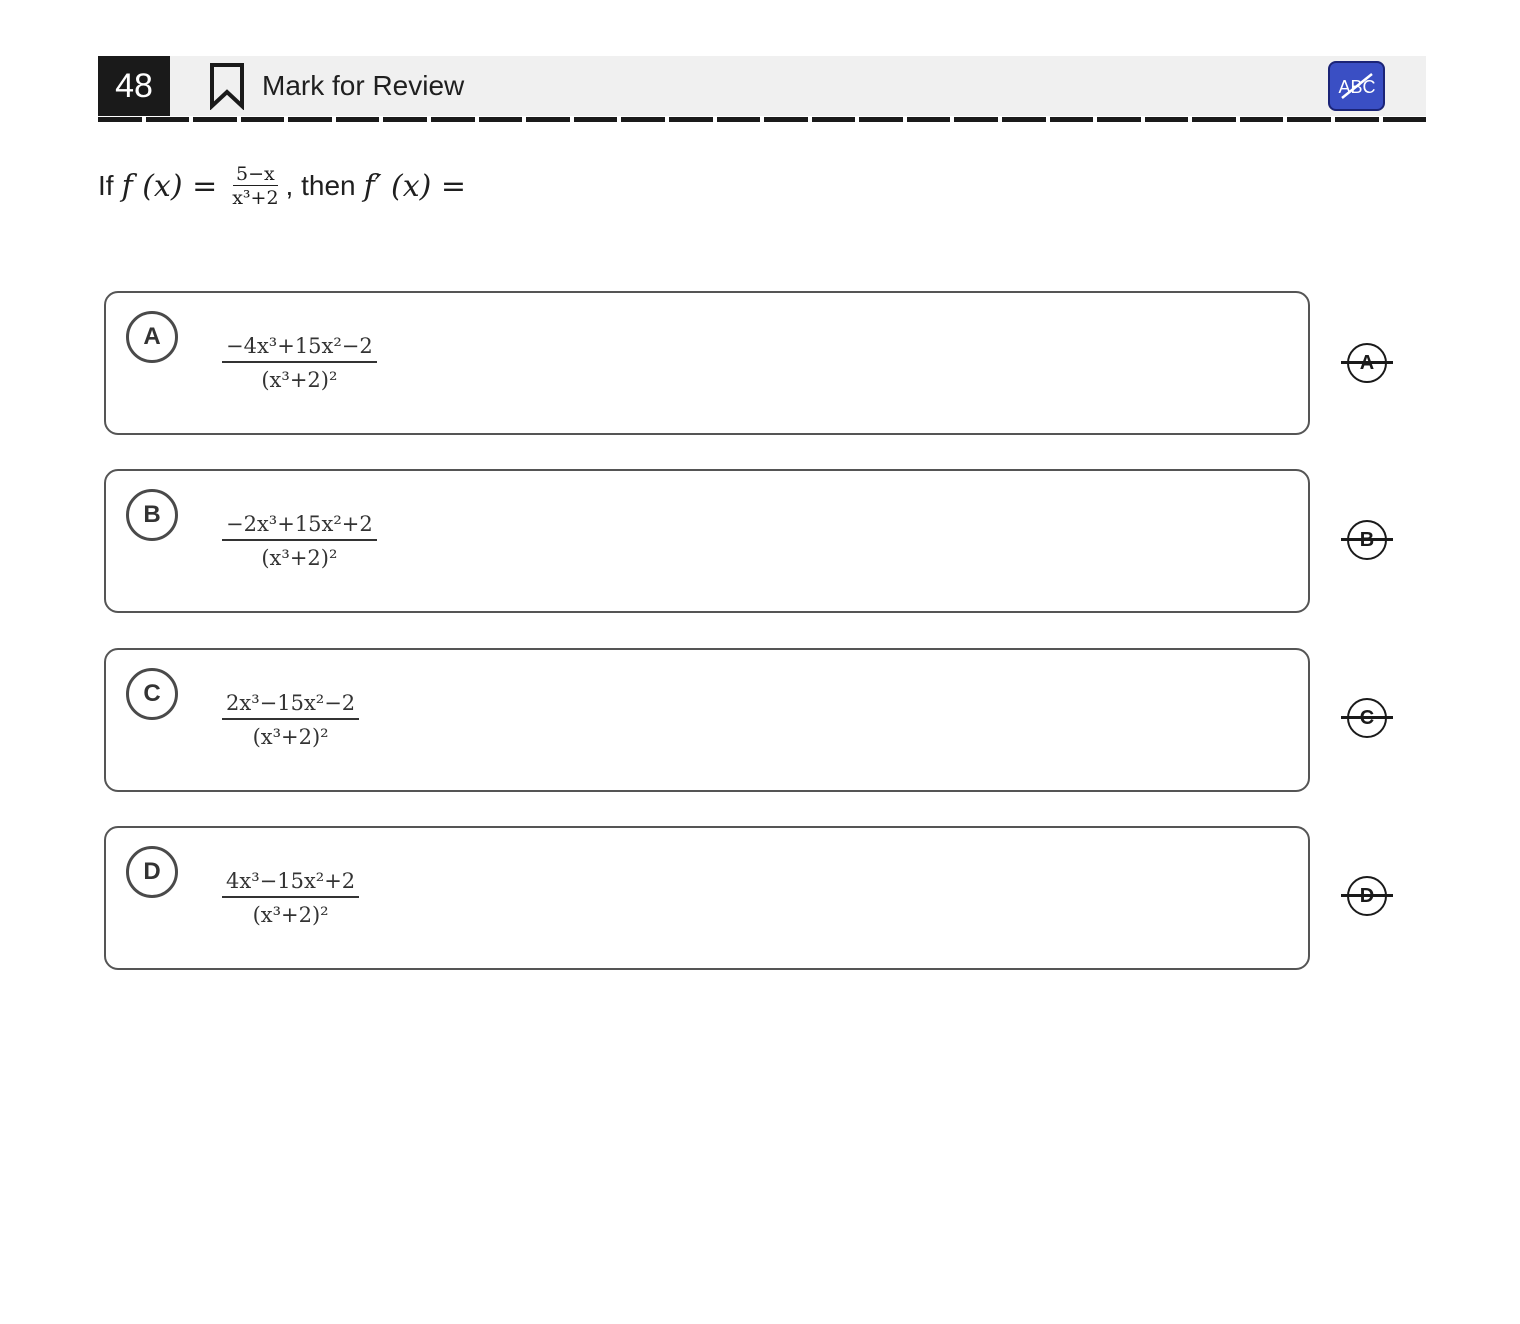 Image resolution: width=1520 pixels, height=1324 pixels. What do you see at coordinates (299, 363) in the screenshot?
I see `choice-a-expression: −4x³+15x²−2 (x³+2)²` at bounding box center [299, 363].